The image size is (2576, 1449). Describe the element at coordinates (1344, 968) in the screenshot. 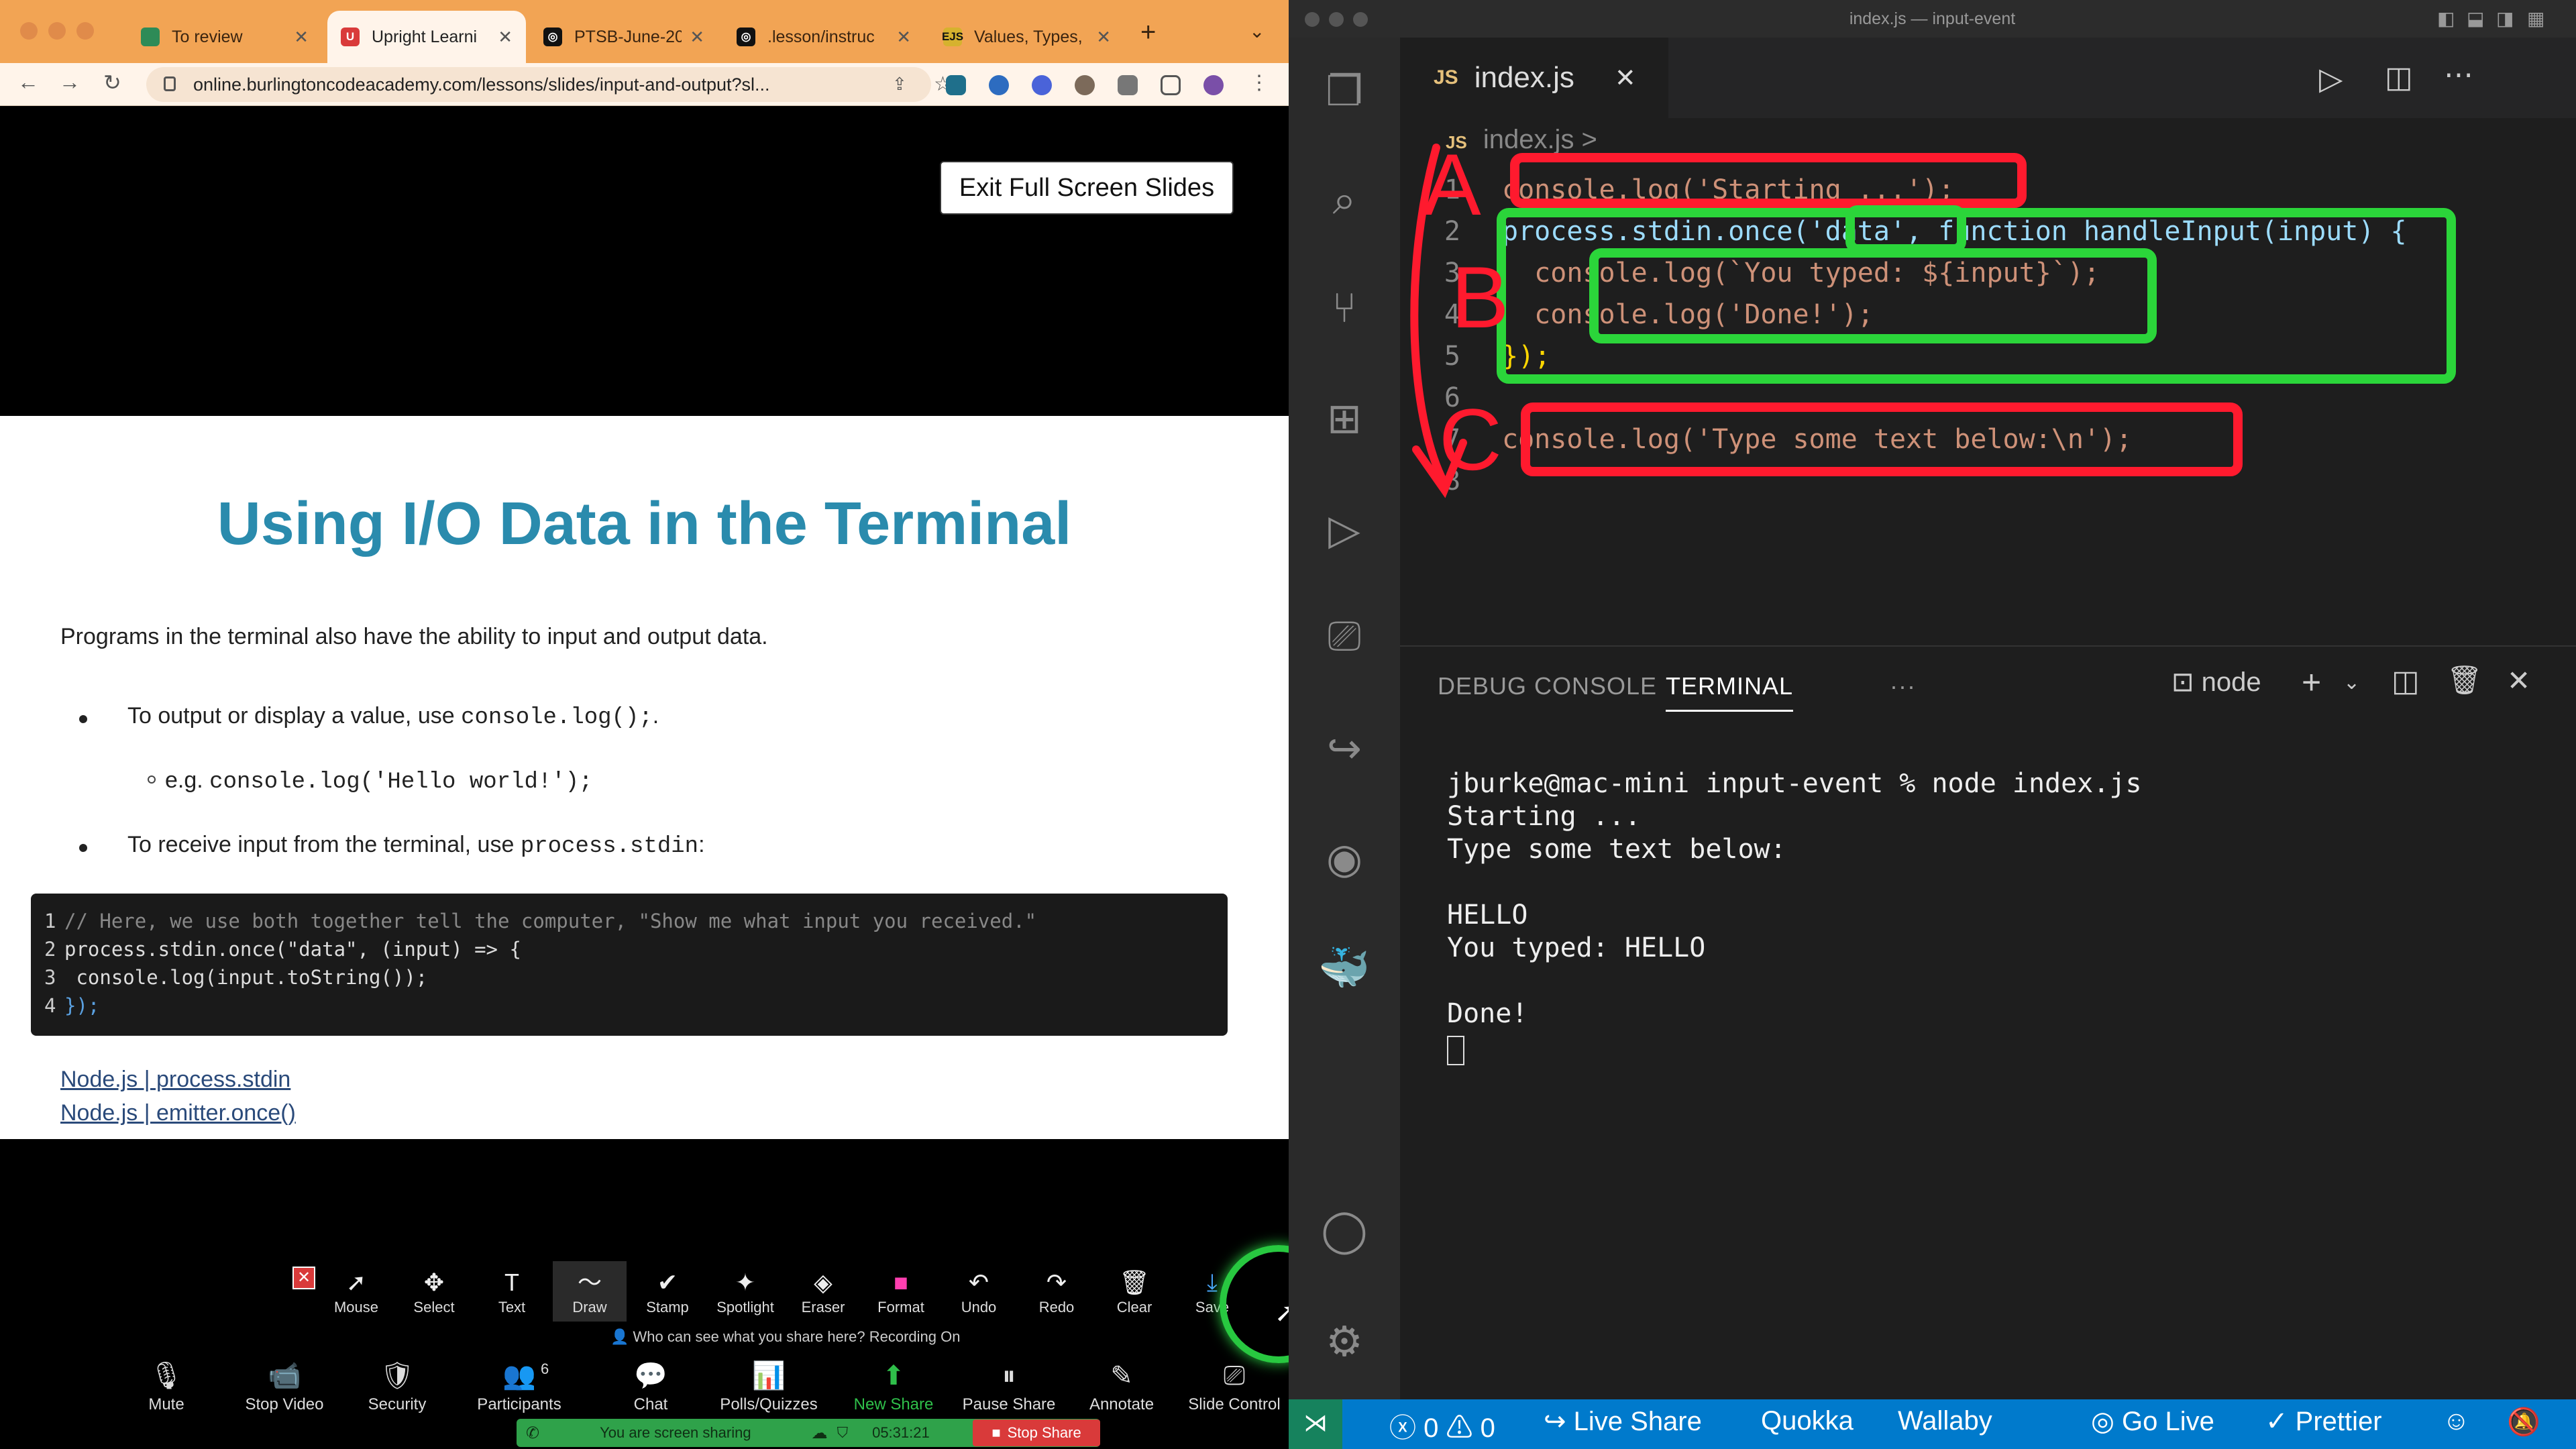

I see `docker-icon: 🐳` at that location.